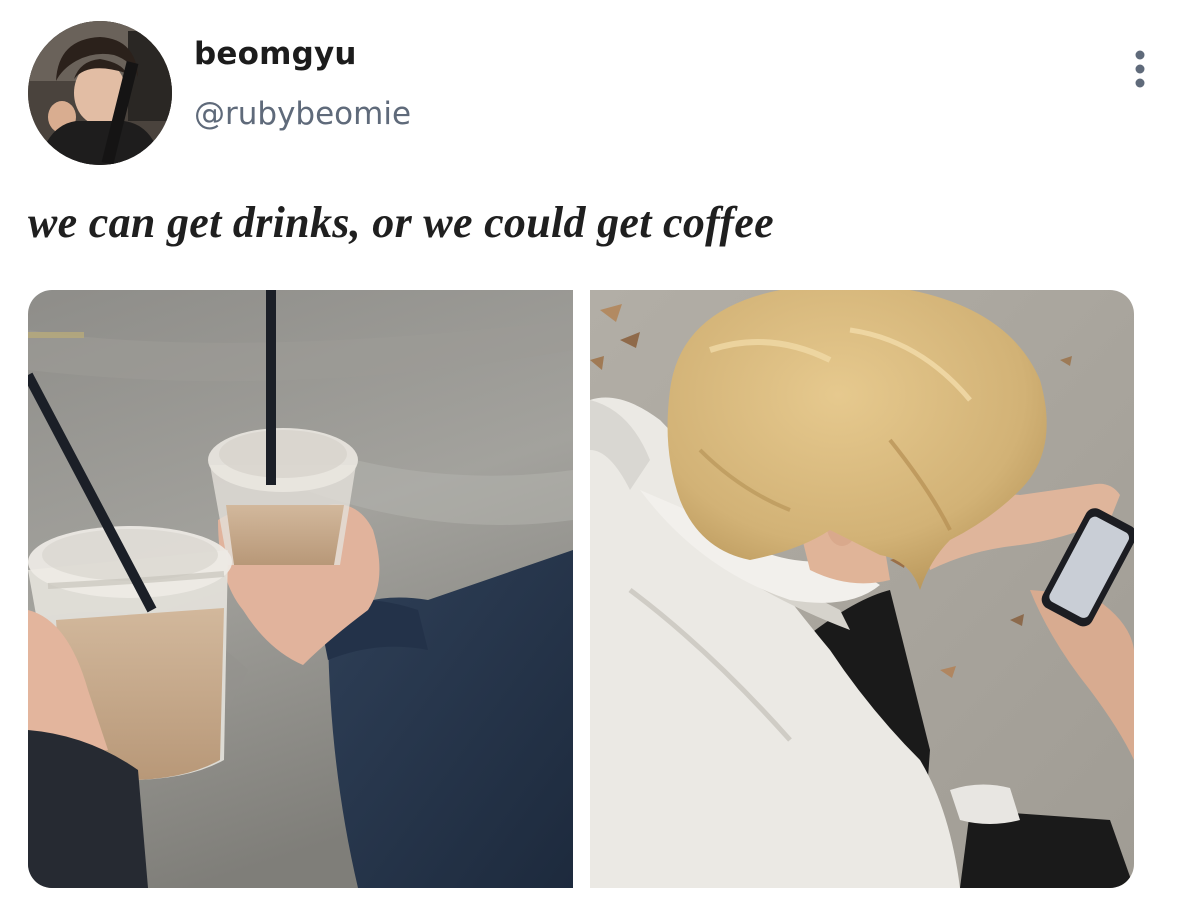  I want to click on avatar, so click(100, 93).